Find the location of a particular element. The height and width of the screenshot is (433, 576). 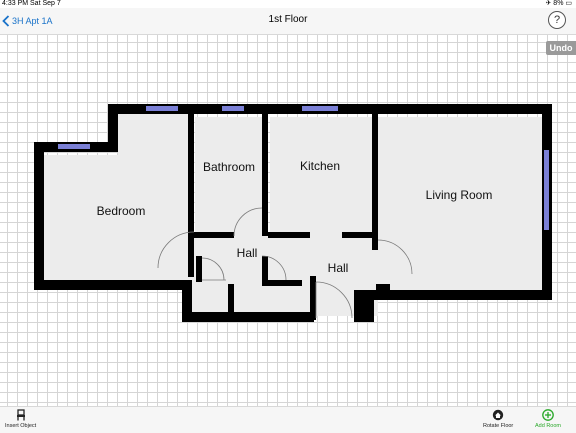

plus-circle-icon is located at coordinates (548, 415).